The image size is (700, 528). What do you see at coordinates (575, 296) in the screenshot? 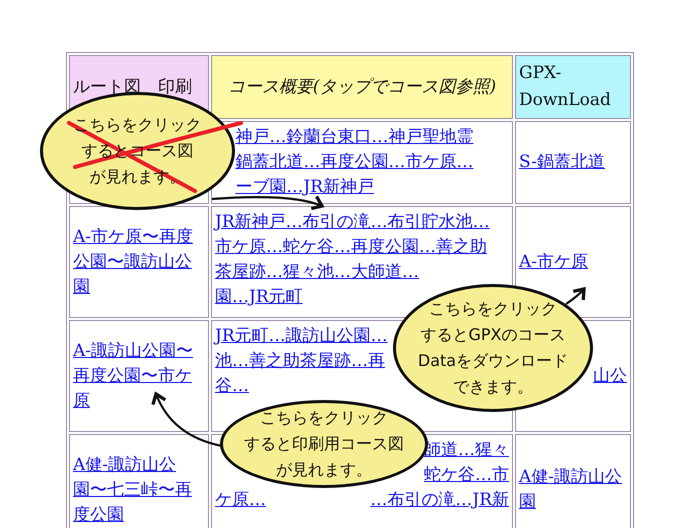
I see `arrow` at bounding box center [575, 296].